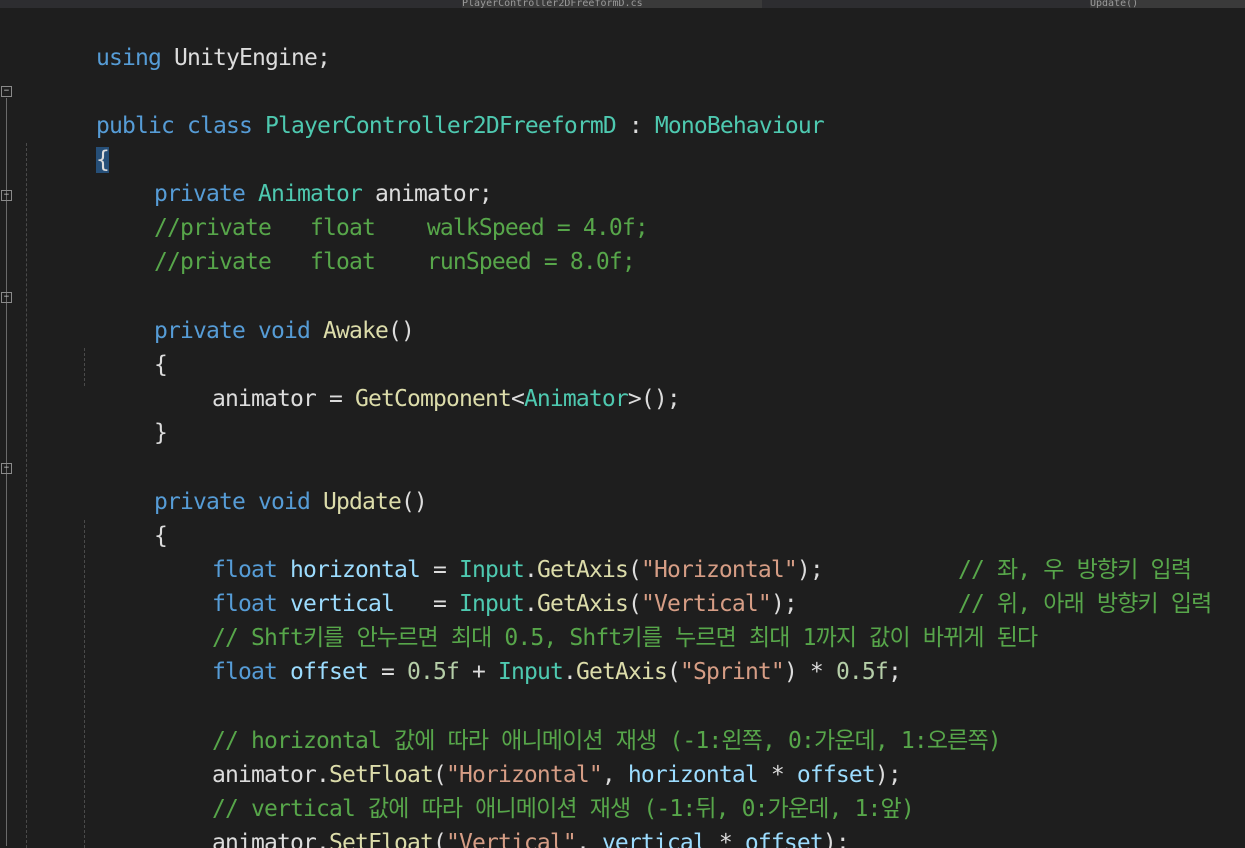  I want to click on code-line-awake-declaration: private void Awake(), so click(245, 312).